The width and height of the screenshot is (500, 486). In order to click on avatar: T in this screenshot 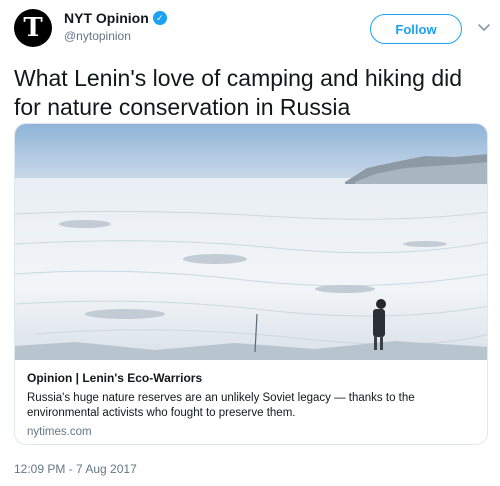, I will do `click(33, 28)`.